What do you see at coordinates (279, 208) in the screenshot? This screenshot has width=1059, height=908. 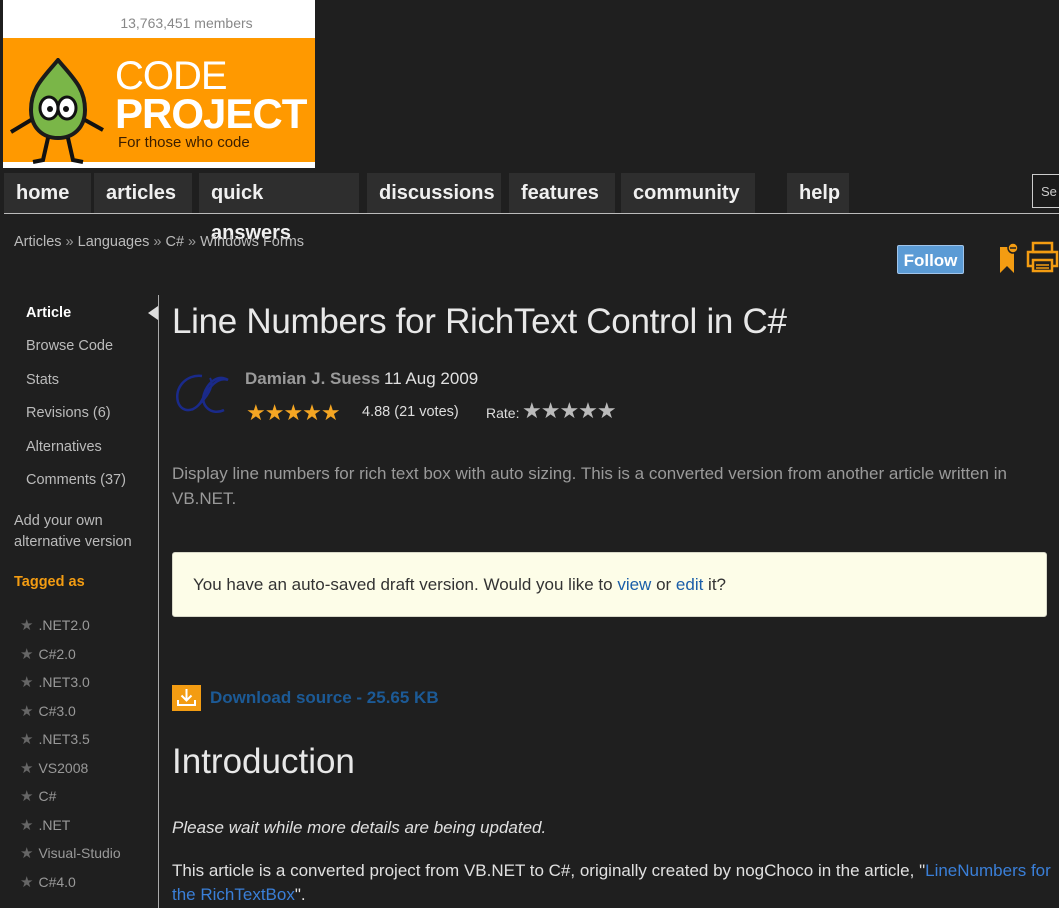 I see `nav-quick-answers: quick answers` at bounding box center [279, 208].